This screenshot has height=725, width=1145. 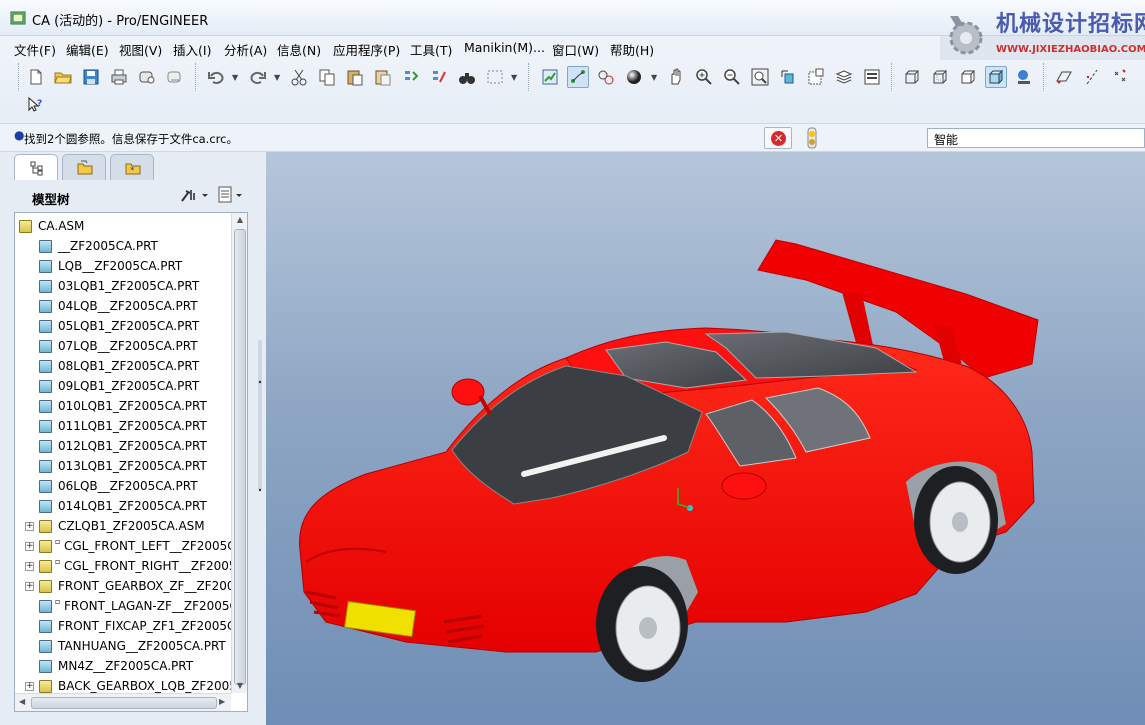 What do you see at coordinates (872, 77) in the screenshot?
I see `view-manager-icon` at bounding box center [872, 77].